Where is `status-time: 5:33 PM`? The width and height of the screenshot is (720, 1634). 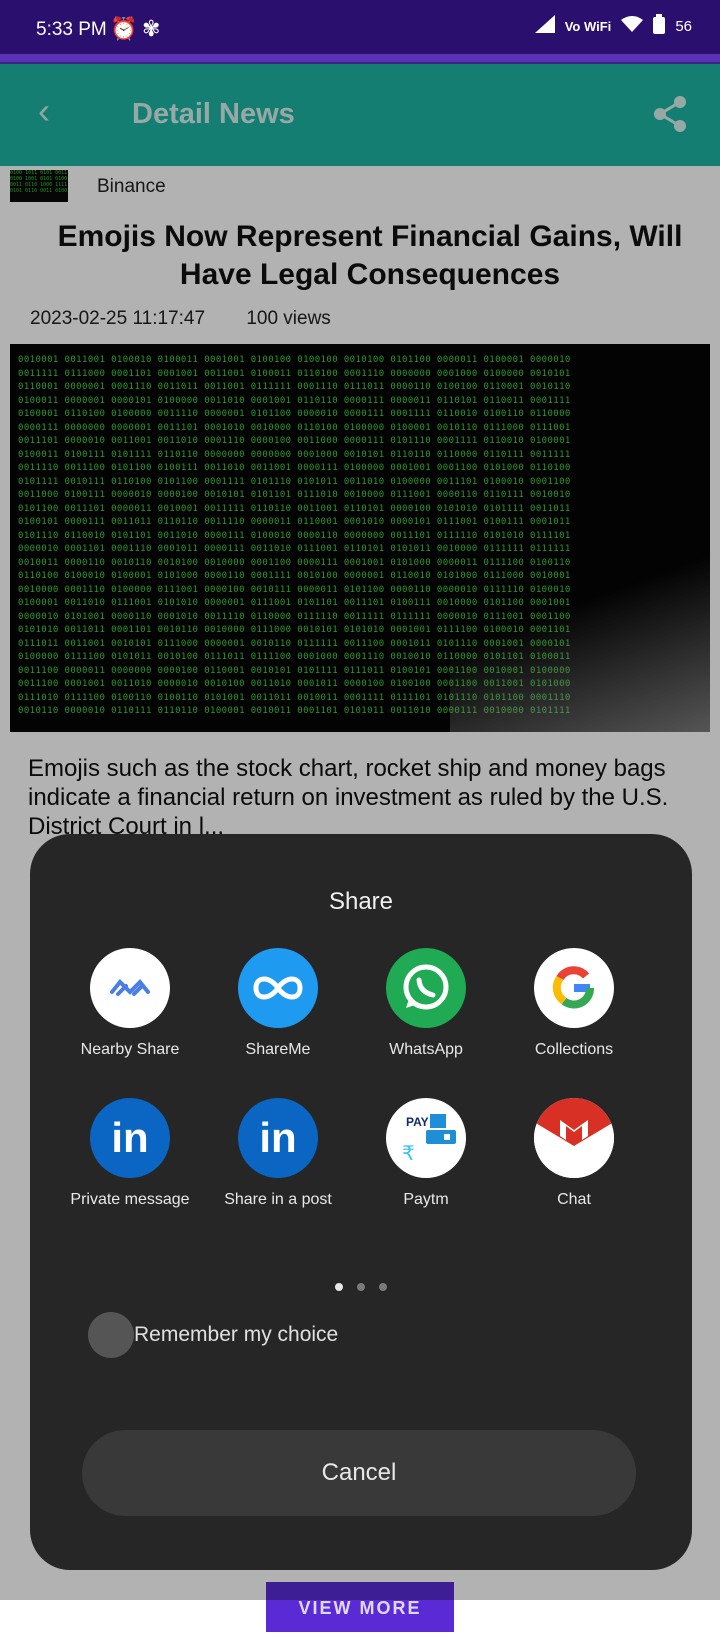
status-time: 5:33 PM is located at coordinates (71, 29).